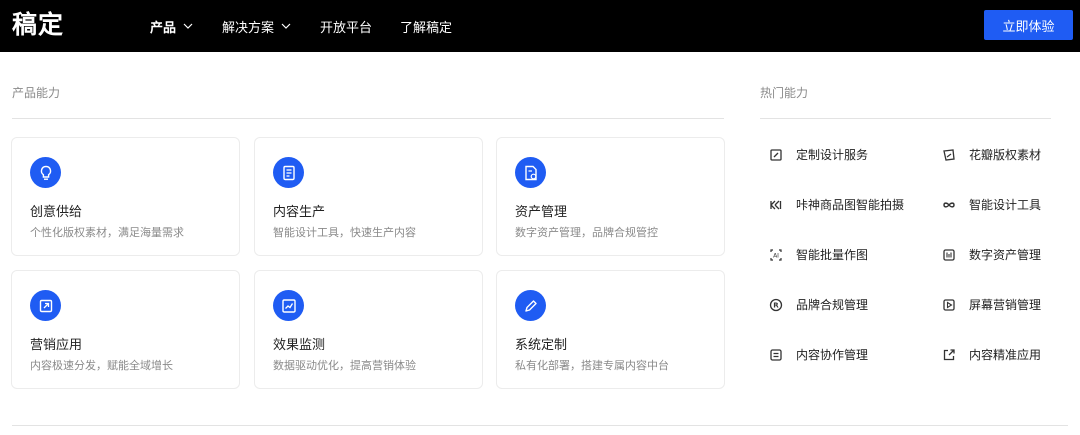 This screenshot has height=435, width=1080. What do you see at coordinates (776, 355) in the screenshot?
I see `collaboration-icon` at bounding box center [776, 355].